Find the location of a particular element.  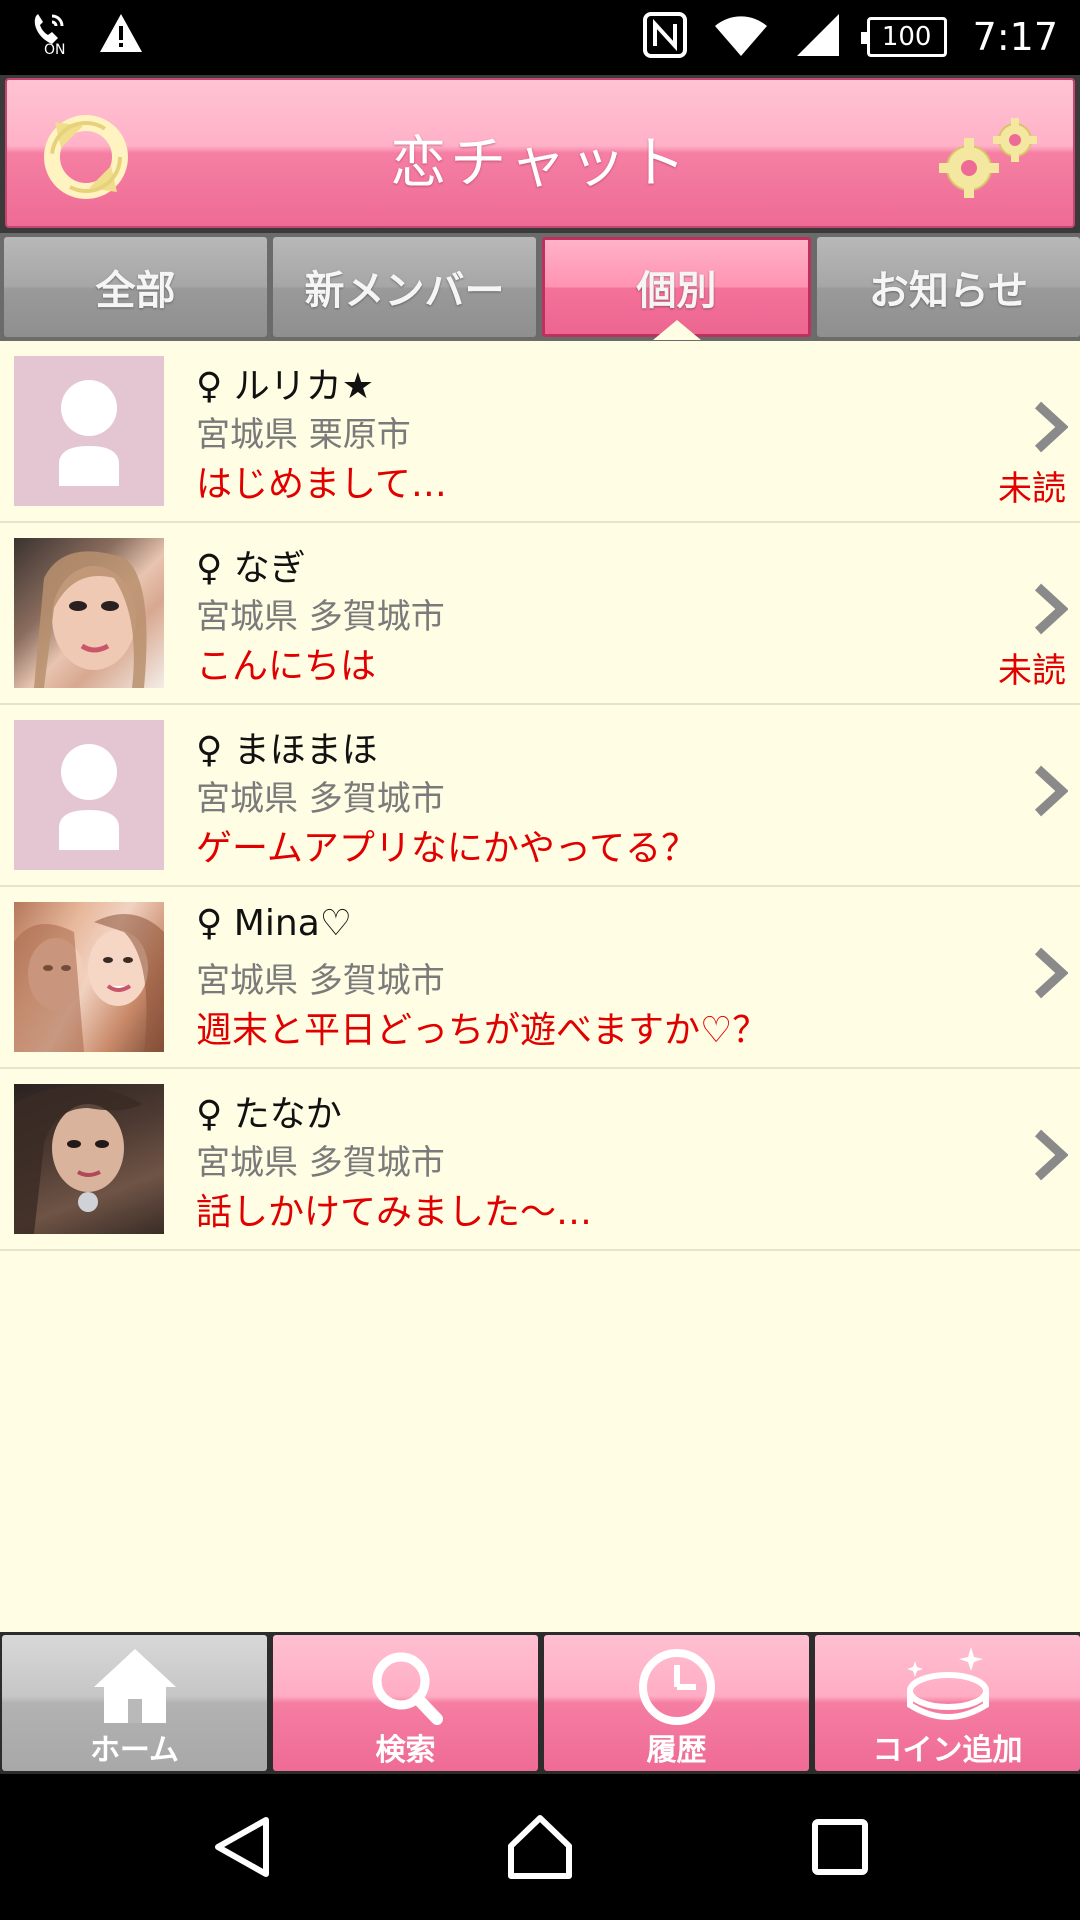

message-preview: 週末と平日どっちが遊べますか♡？ is located at coordinates (482, 1030).